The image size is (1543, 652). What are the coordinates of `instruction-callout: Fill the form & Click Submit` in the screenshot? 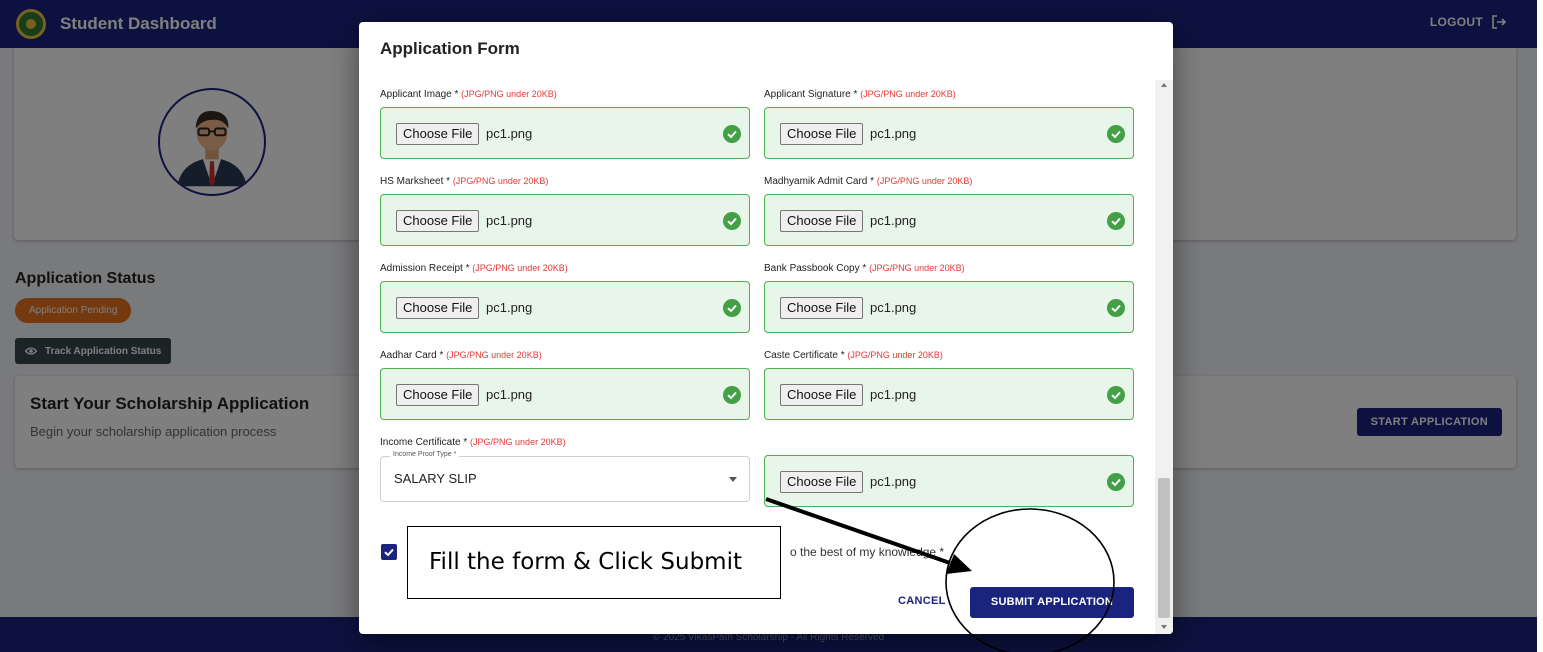 It's located at (594, 562).